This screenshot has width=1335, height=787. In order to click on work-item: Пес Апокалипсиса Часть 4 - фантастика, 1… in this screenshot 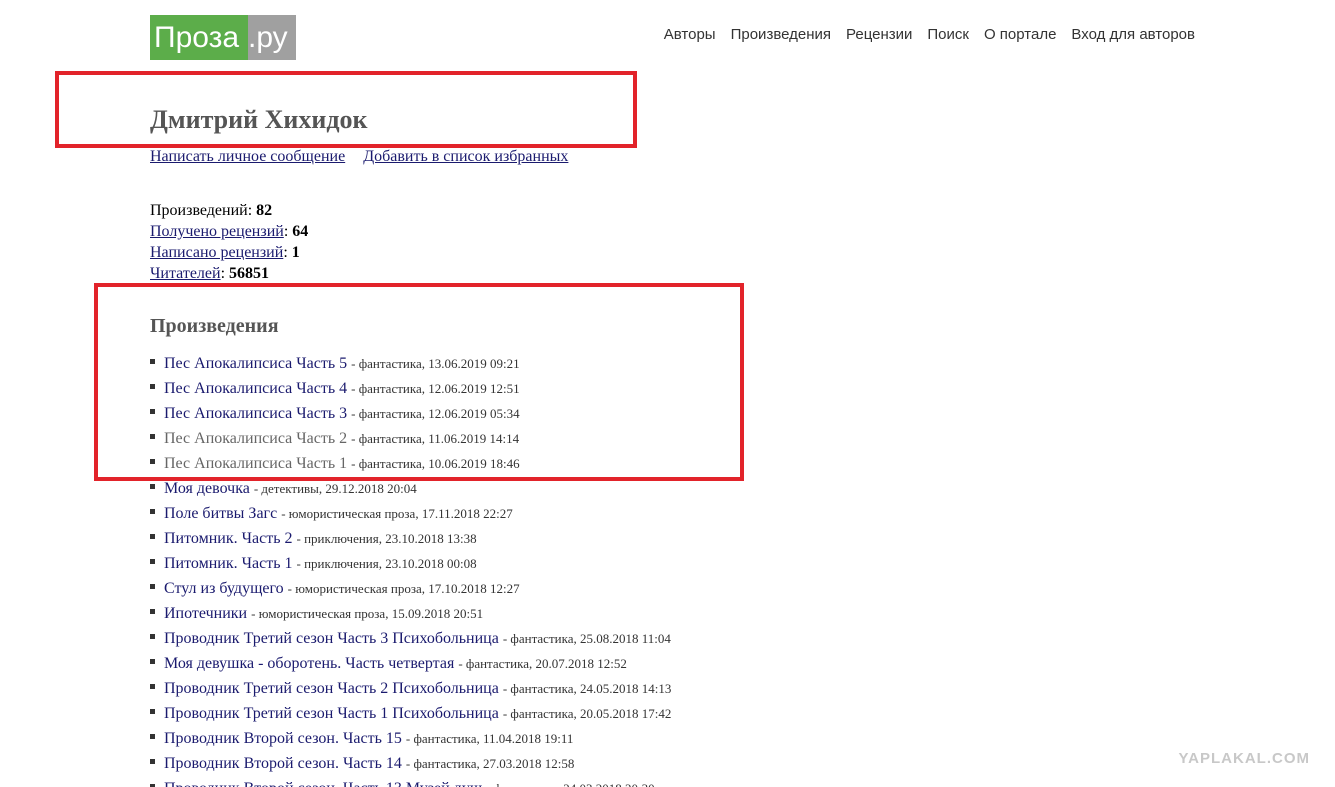, I will do `click(410, 388)`.